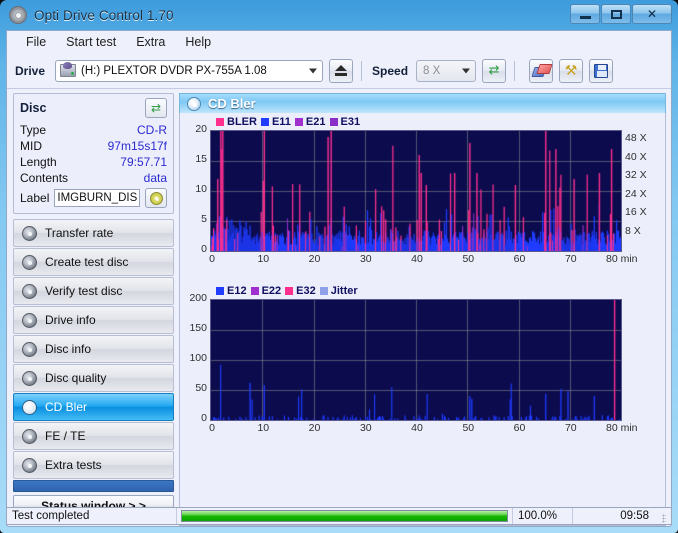 Image resolution: width=678 pixels, height=533 pixels. I want to click on axis-tick-label: 32 X, so click(636, 175).